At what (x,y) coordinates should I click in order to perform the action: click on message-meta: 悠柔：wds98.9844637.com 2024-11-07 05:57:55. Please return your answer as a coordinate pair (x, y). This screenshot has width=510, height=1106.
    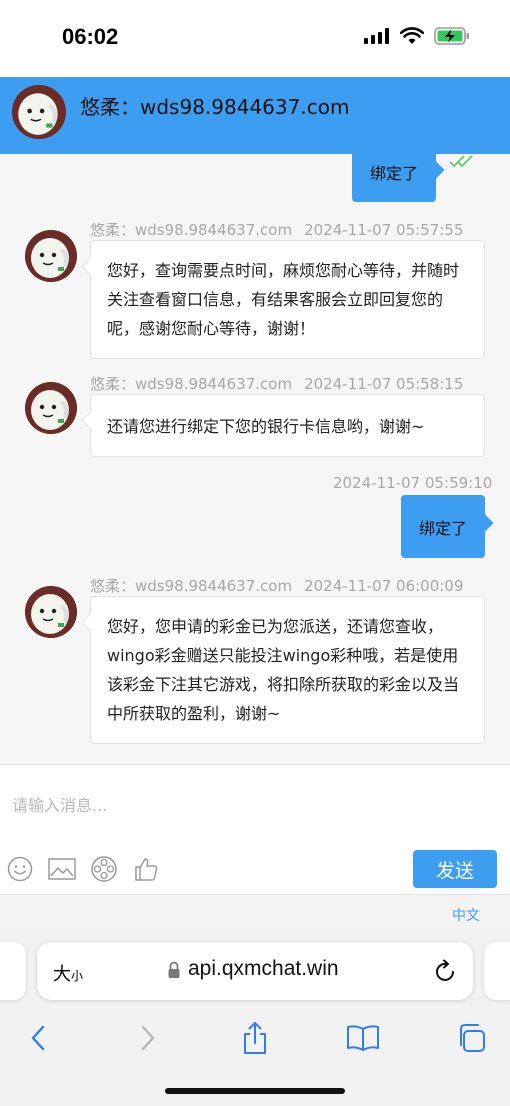
    Looking at the image, I should click on (276, 229).